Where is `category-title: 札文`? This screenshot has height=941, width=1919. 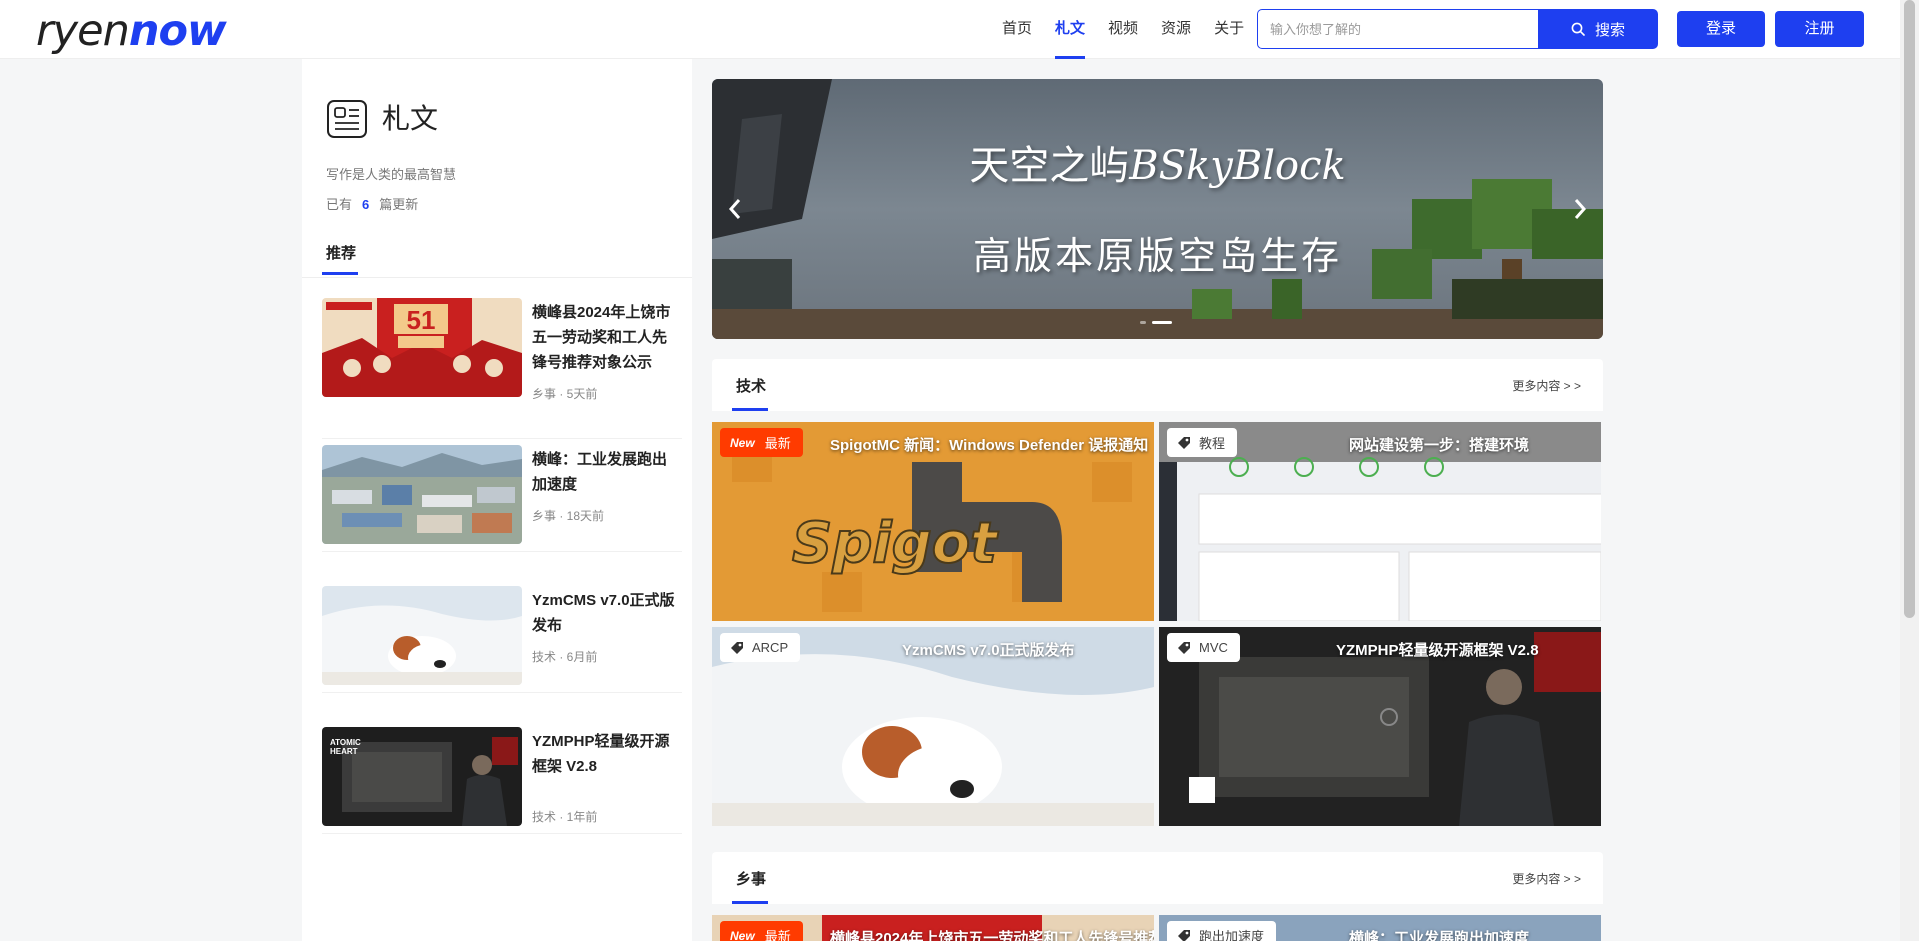
category-title: 札文 is located at coordinates (410, 118).